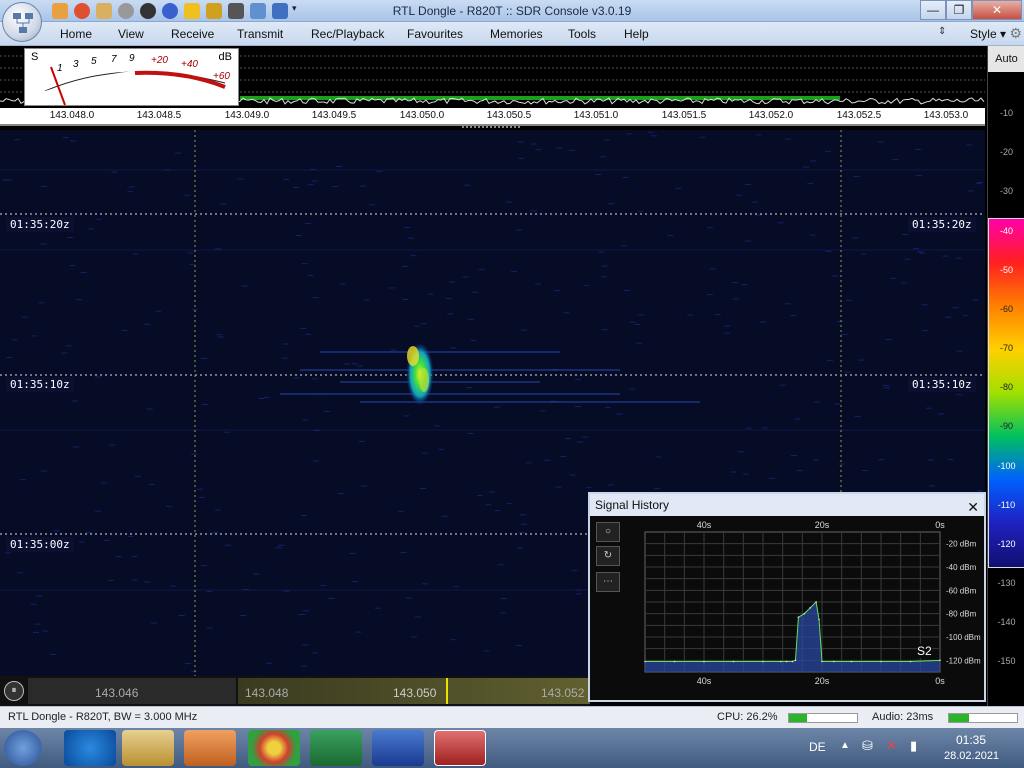 Image resolution: width=1024 pixels, height=768 pixels. What do you see at coordinates (347, 34) in the screenshot?
I see `menu-rec-playback: Rec/Playback` at bounding box center [347, 34].